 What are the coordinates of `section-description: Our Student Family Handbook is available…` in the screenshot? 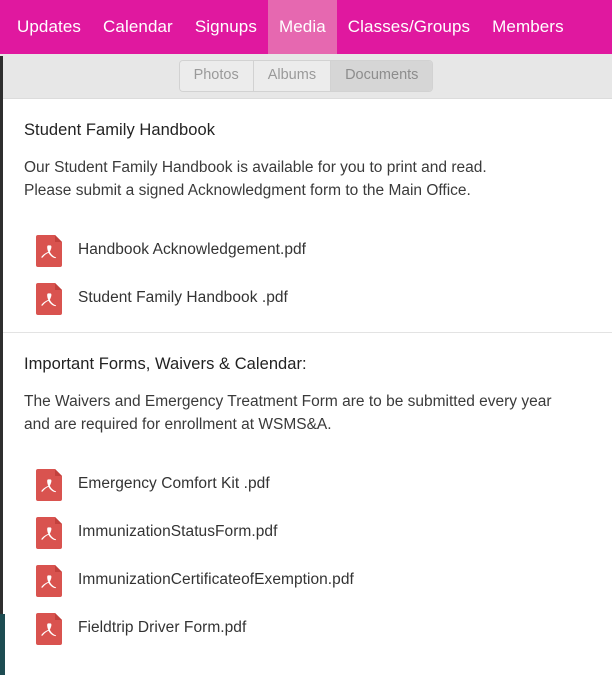 It's located at (255, 179).